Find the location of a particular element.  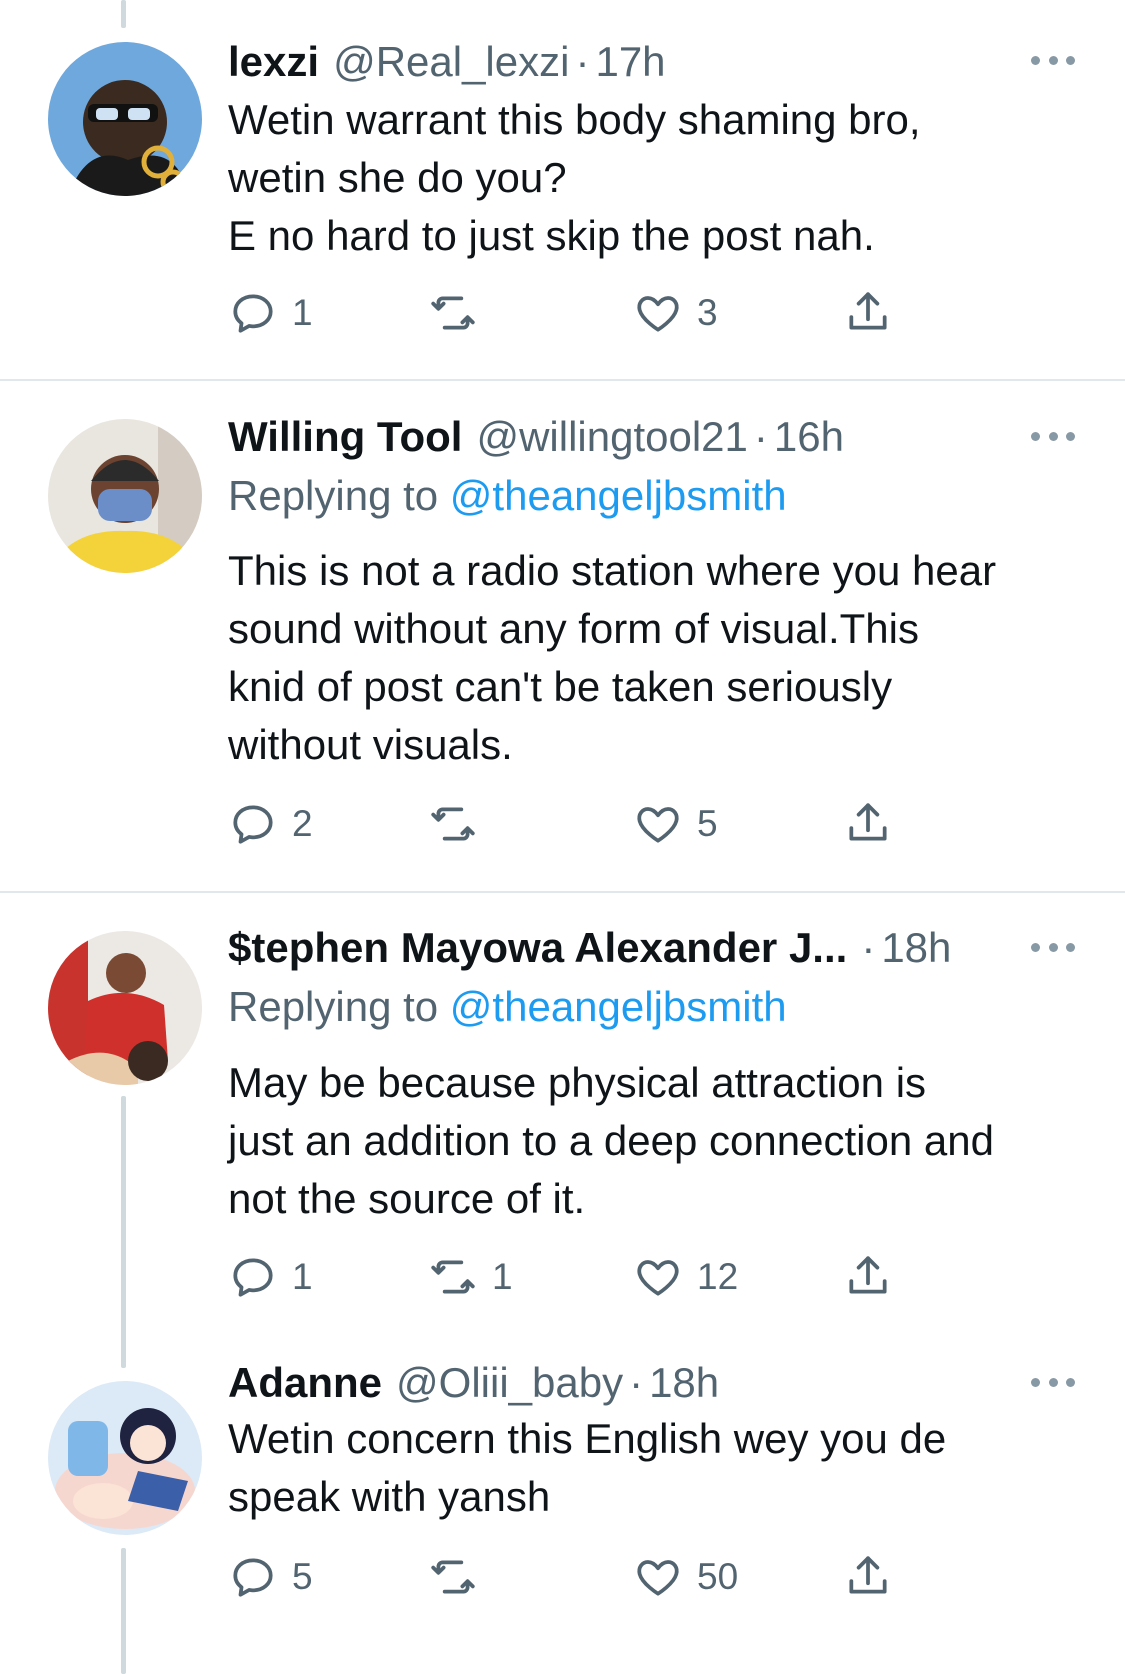

tweet-text-line: sound without any form of visual.This is located at coordinates (573, 628).